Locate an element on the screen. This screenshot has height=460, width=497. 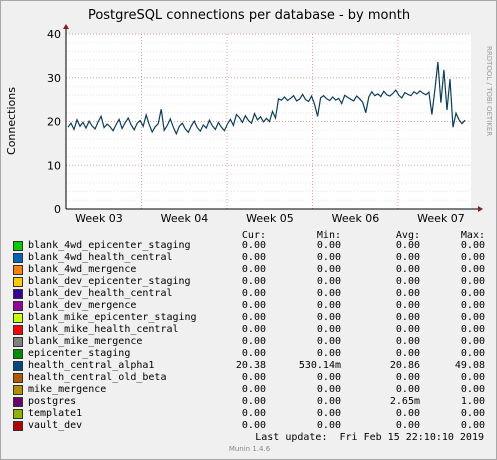
legend-series-name: blank_mike_health_central is located at coordinates (103, 329).